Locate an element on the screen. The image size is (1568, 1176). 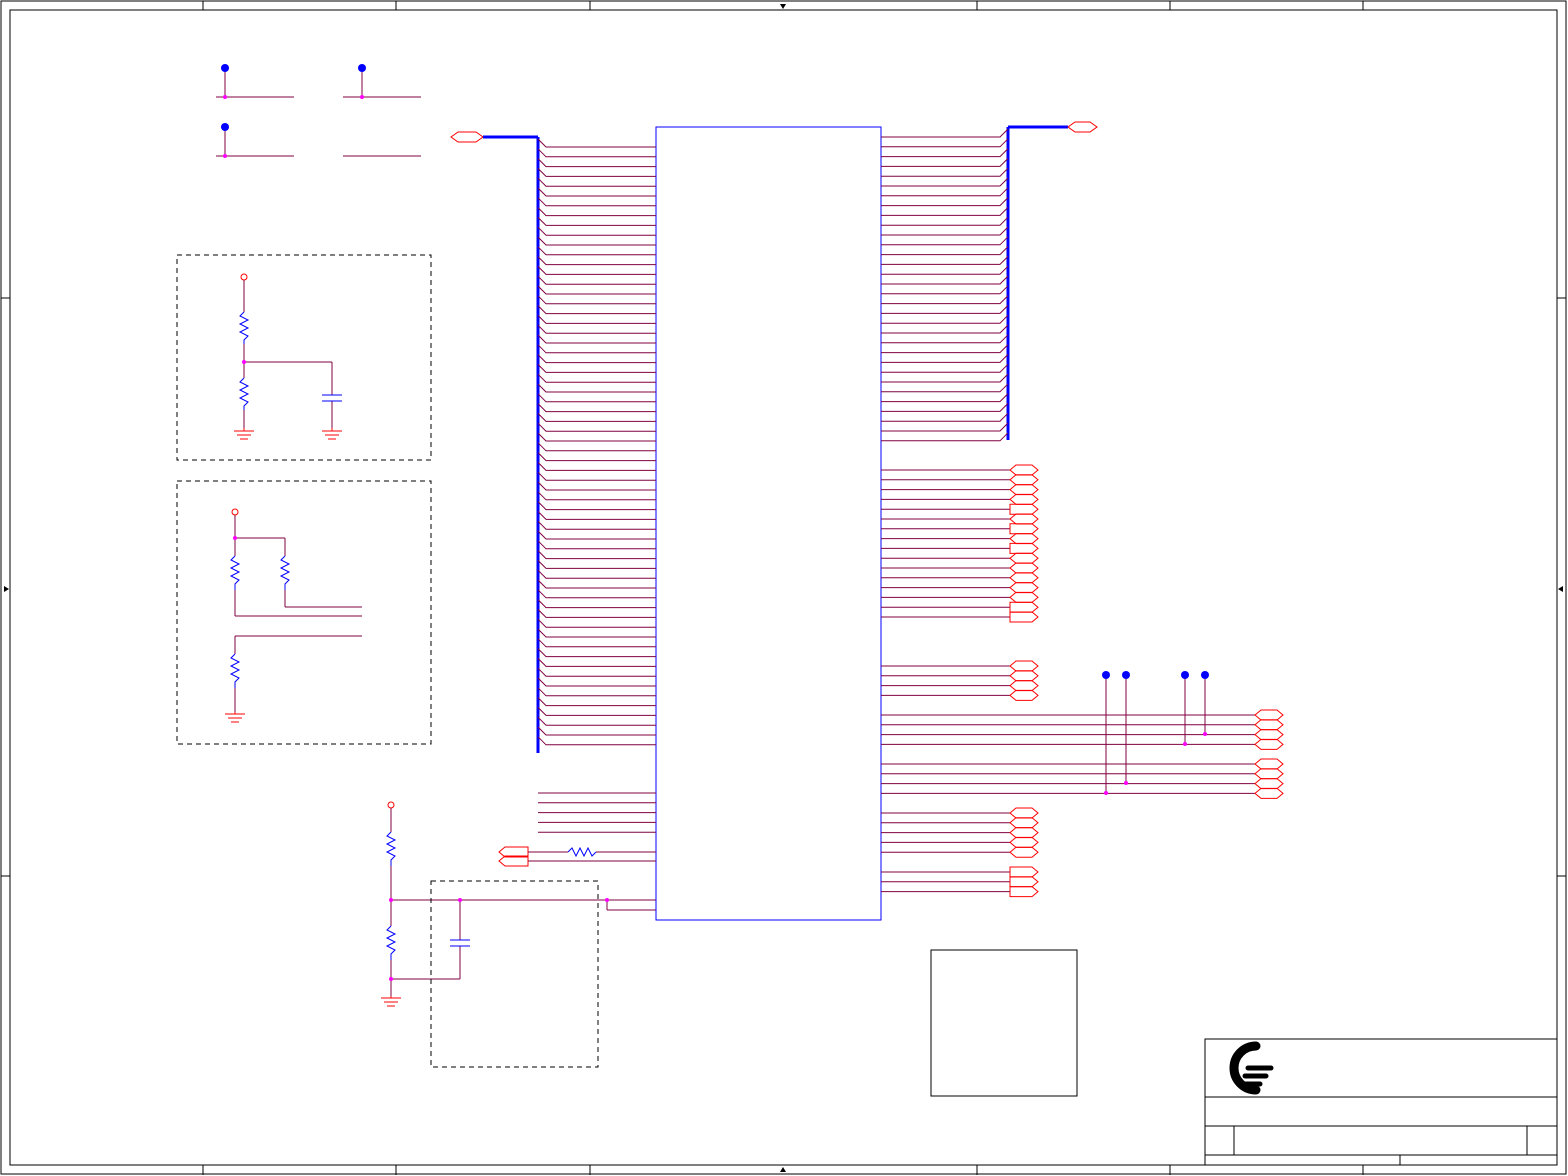
left-bus is located at coordinates (553, 442).